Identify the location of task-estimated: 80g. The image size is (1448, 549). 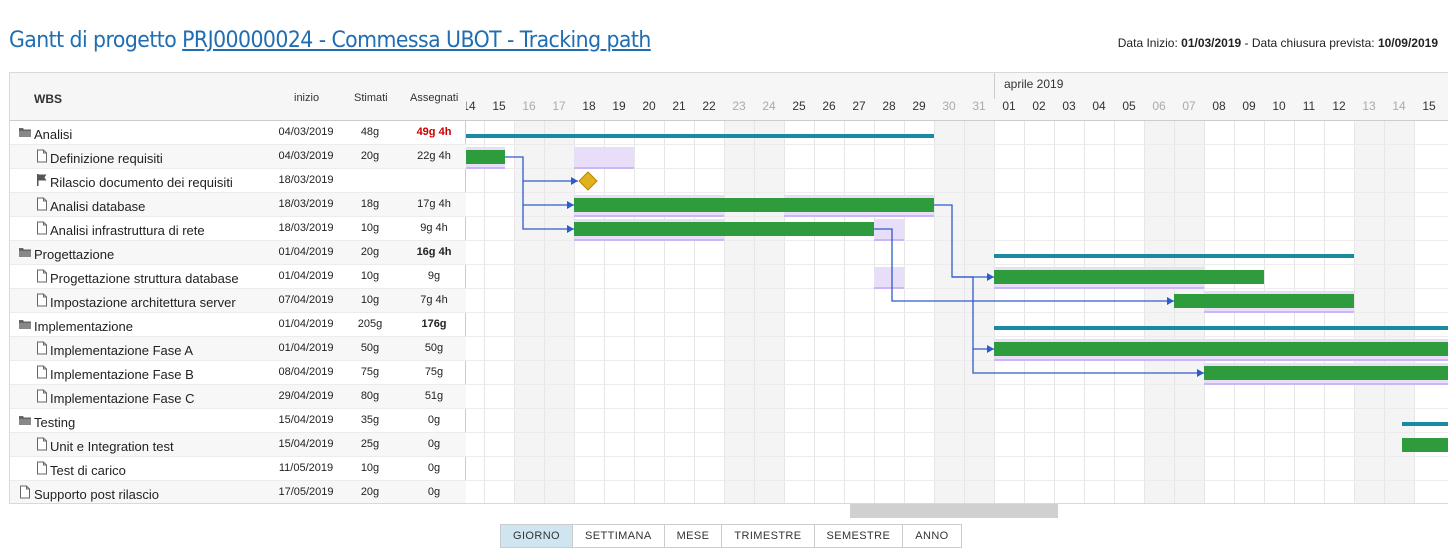
(370, 396).